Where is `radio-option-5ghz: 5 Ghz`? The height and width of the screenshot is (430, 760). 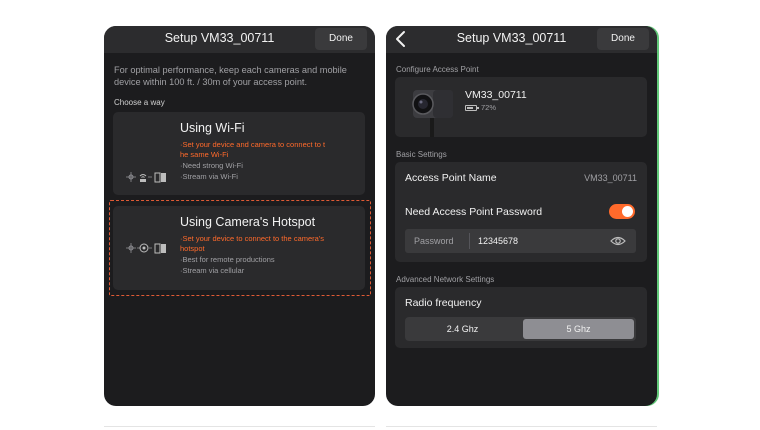
radio-option-5ghz: 5 Ghz is located at coordinates (578, 329).